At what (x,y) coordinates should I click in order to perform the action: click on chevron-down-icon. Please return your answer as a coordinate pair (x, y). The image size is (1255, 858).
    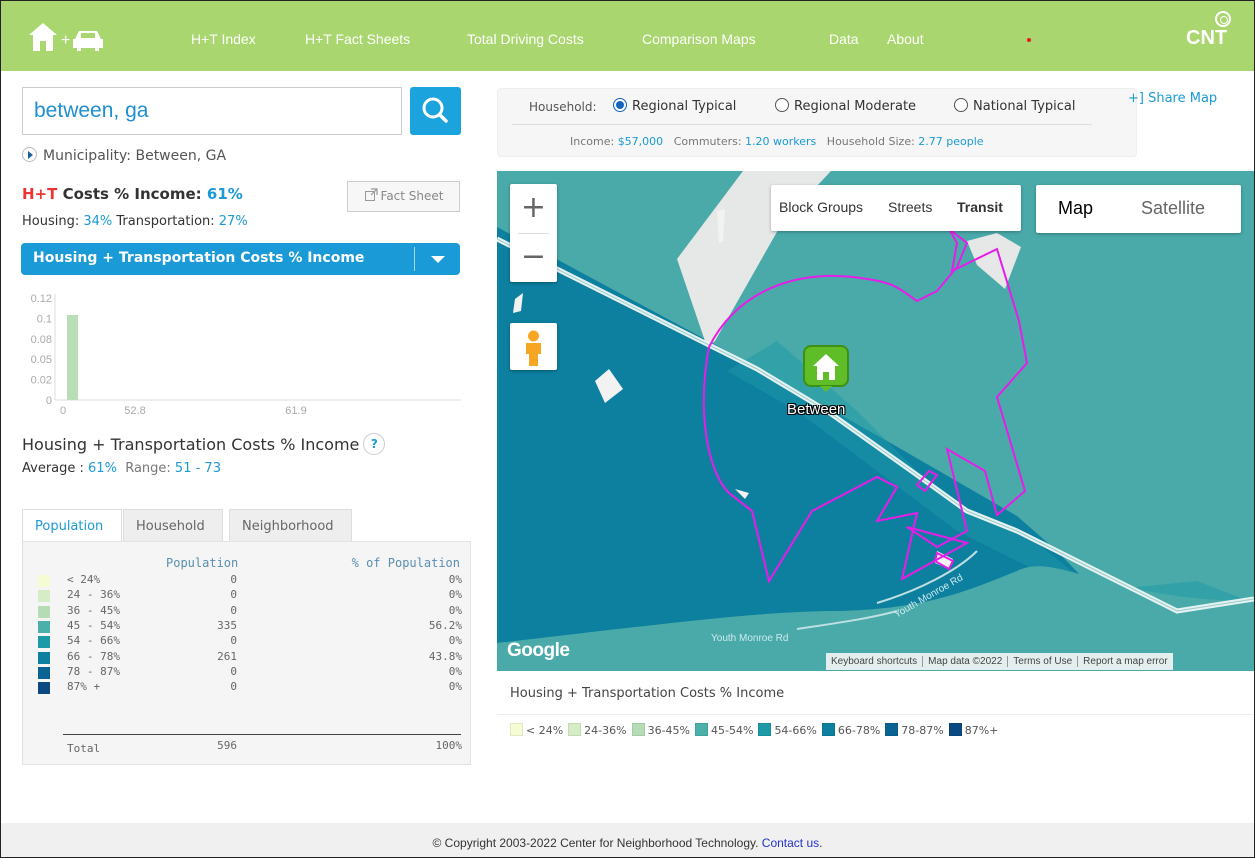
    Looking at the image, I should click on (438, 259).